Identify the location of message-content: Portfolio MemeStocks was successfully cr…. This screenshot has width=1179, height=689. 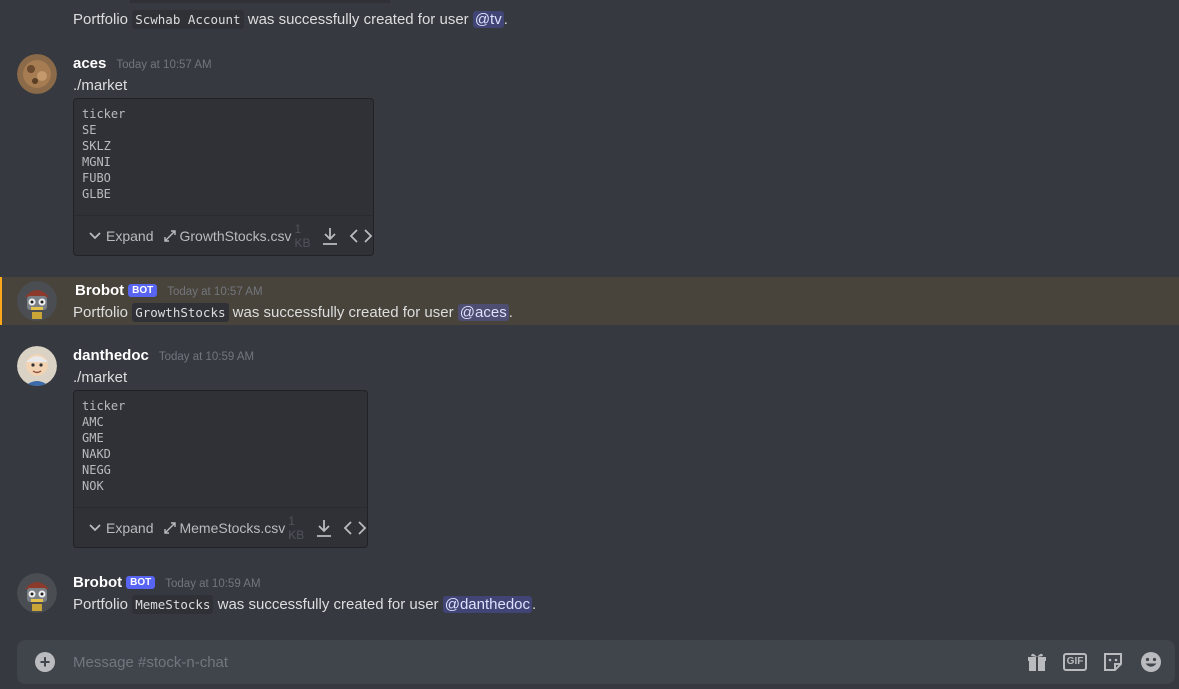
(305, 604).